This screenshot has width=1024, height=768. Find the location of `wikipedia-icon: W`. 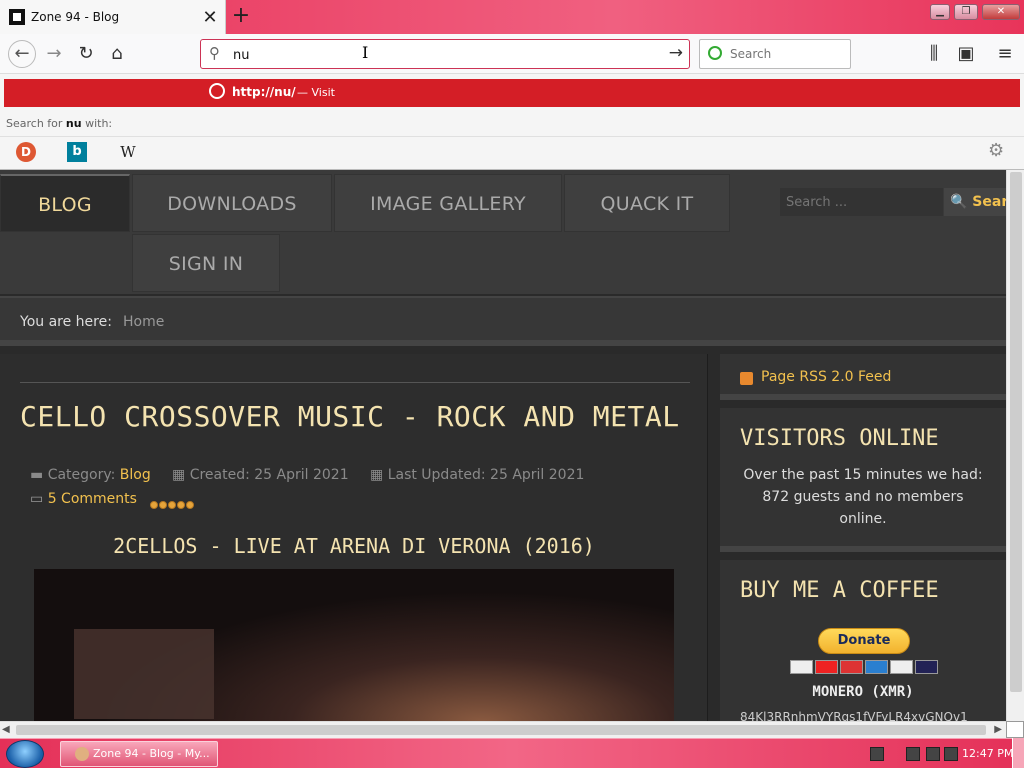

wikipedia-icon: W is located at coordinates (128, 152).